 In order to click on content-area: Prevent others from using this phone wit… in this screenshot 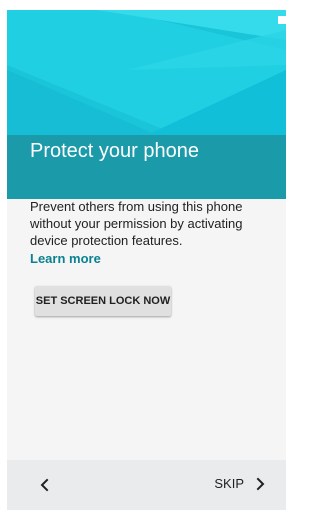, I will do `click(147, 233)`.